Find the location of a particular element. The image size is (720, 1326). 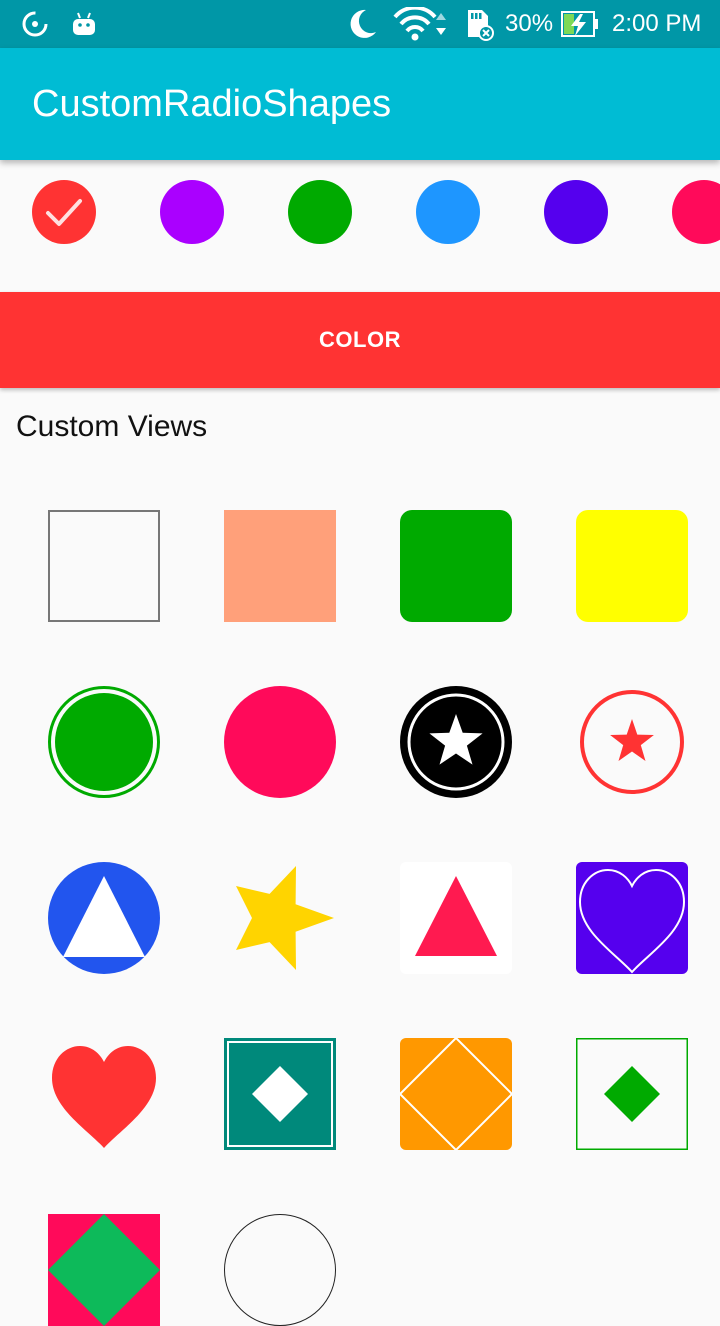

diamond-on-square-shape is located at coordinates (104, 1270).